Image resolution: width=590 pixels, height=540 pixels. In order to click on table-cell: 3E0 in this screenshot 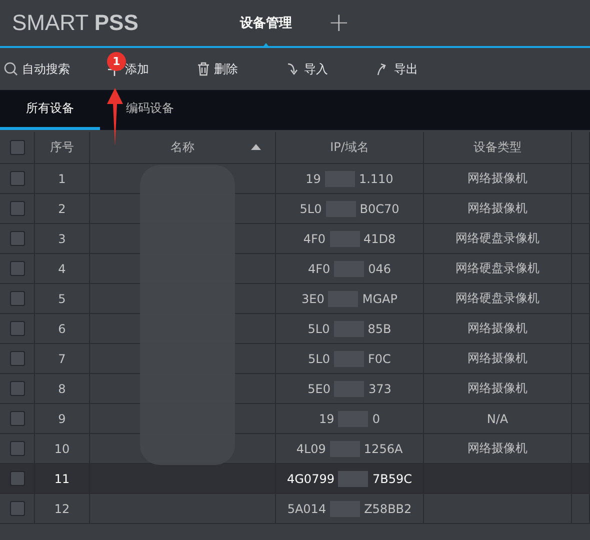, I will do `click(313, 299)`.